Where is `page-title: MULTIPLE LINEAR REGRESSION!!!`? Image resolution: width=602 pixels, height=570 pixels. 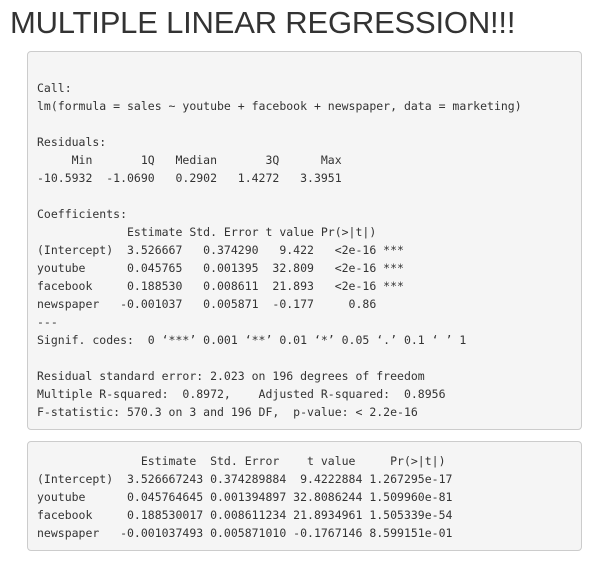 page-title: MULTIPLE LINEAR REGRESSION!!! is located at coordinates (263, 22).